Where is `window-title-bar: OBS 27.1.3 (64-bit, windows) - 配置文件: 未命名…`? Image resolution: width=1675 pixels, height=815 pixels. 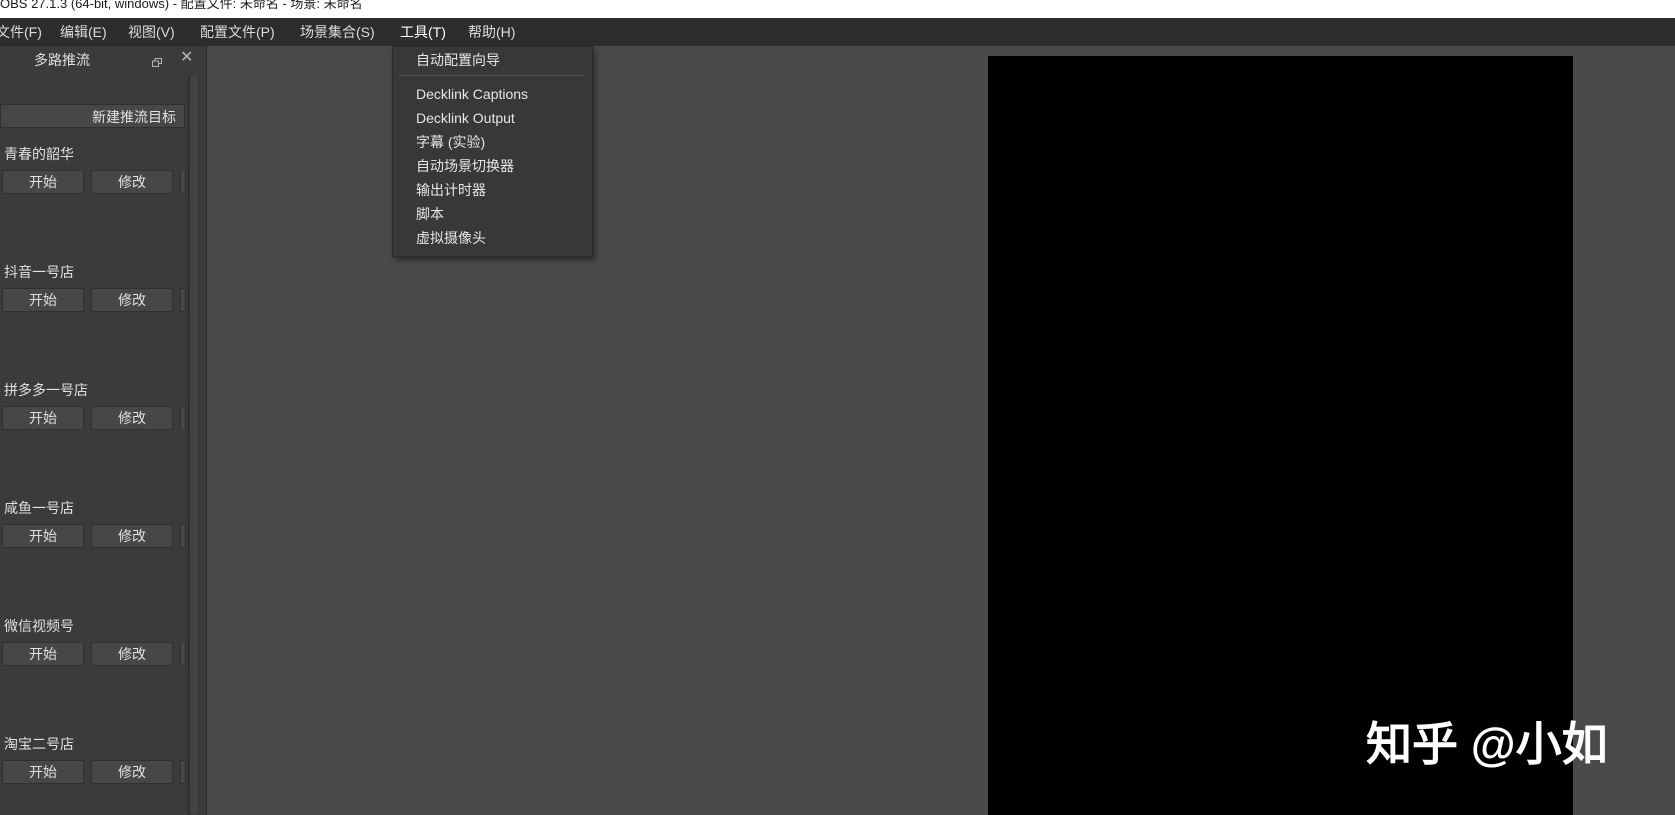
window-title-bar: OBS 27.1.3 (64-bit, windows) - 配置文件: 未命名… is located at coordinates (837, 9).